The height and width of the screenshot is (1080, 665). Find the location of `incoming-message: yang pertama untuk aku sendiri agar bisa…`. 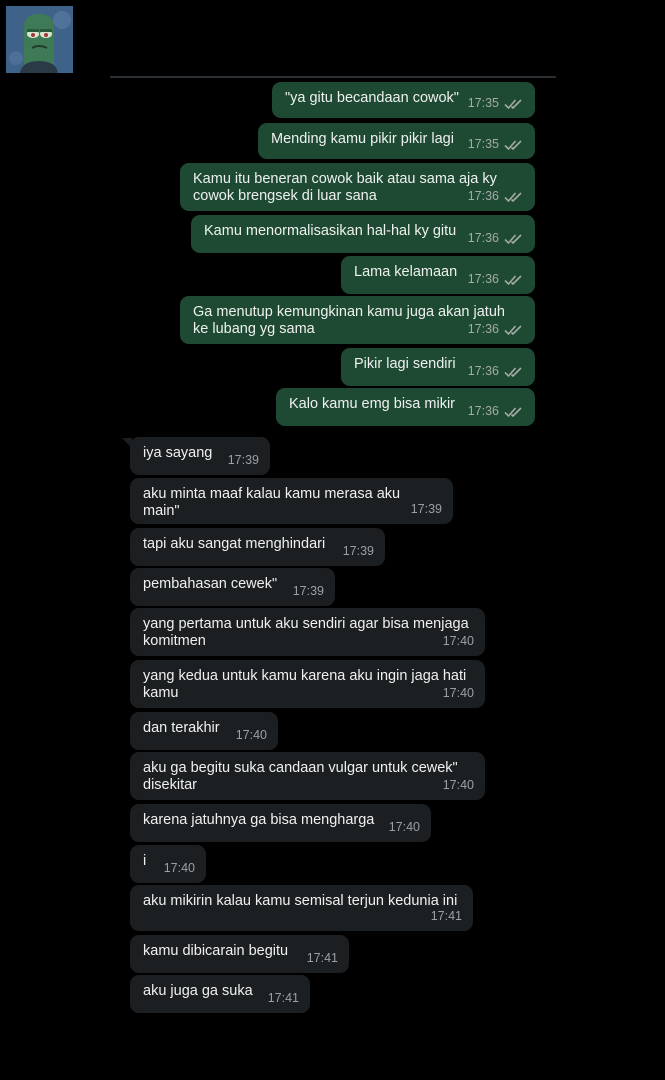

incoming-message: yang pertama untuk aku sendiri agar bisa… is located at coordinates (307, 632).